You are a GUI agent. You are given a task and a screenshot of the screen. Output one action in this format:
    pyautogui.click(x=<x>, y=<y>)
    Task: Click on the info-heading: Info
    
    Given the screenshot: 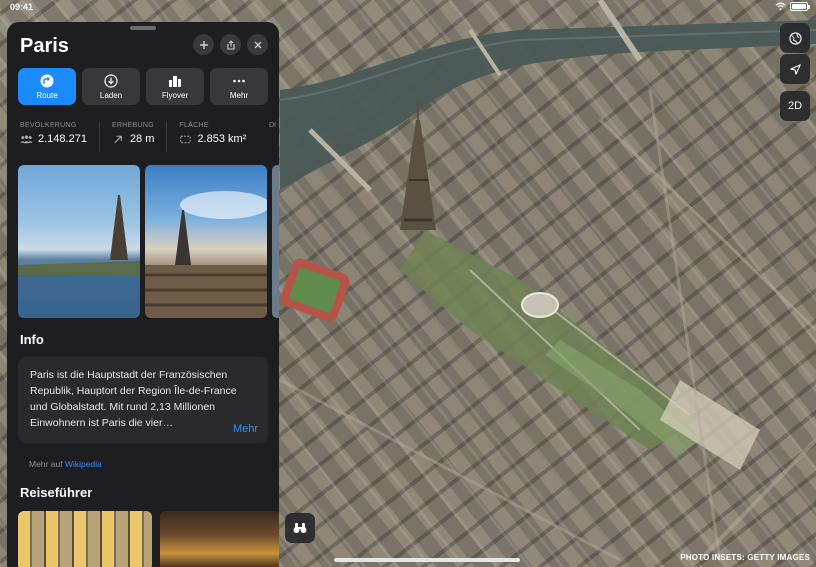 What is the action you would take?
    pyautogui.click(x=32, y=339)
    